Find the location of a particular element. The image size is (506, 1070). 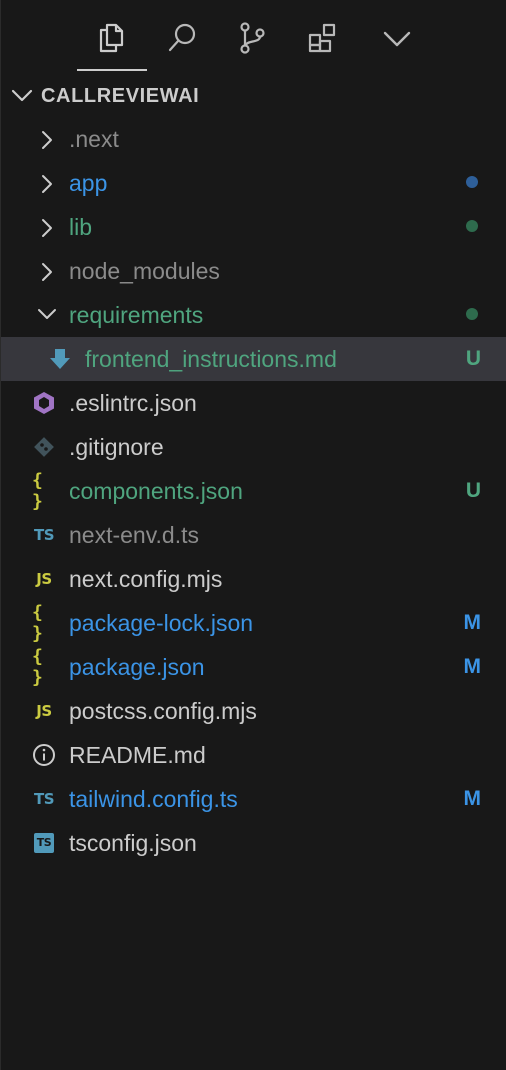

file-item: JS postcss.config.mjs is located at coordinates (253, 711).